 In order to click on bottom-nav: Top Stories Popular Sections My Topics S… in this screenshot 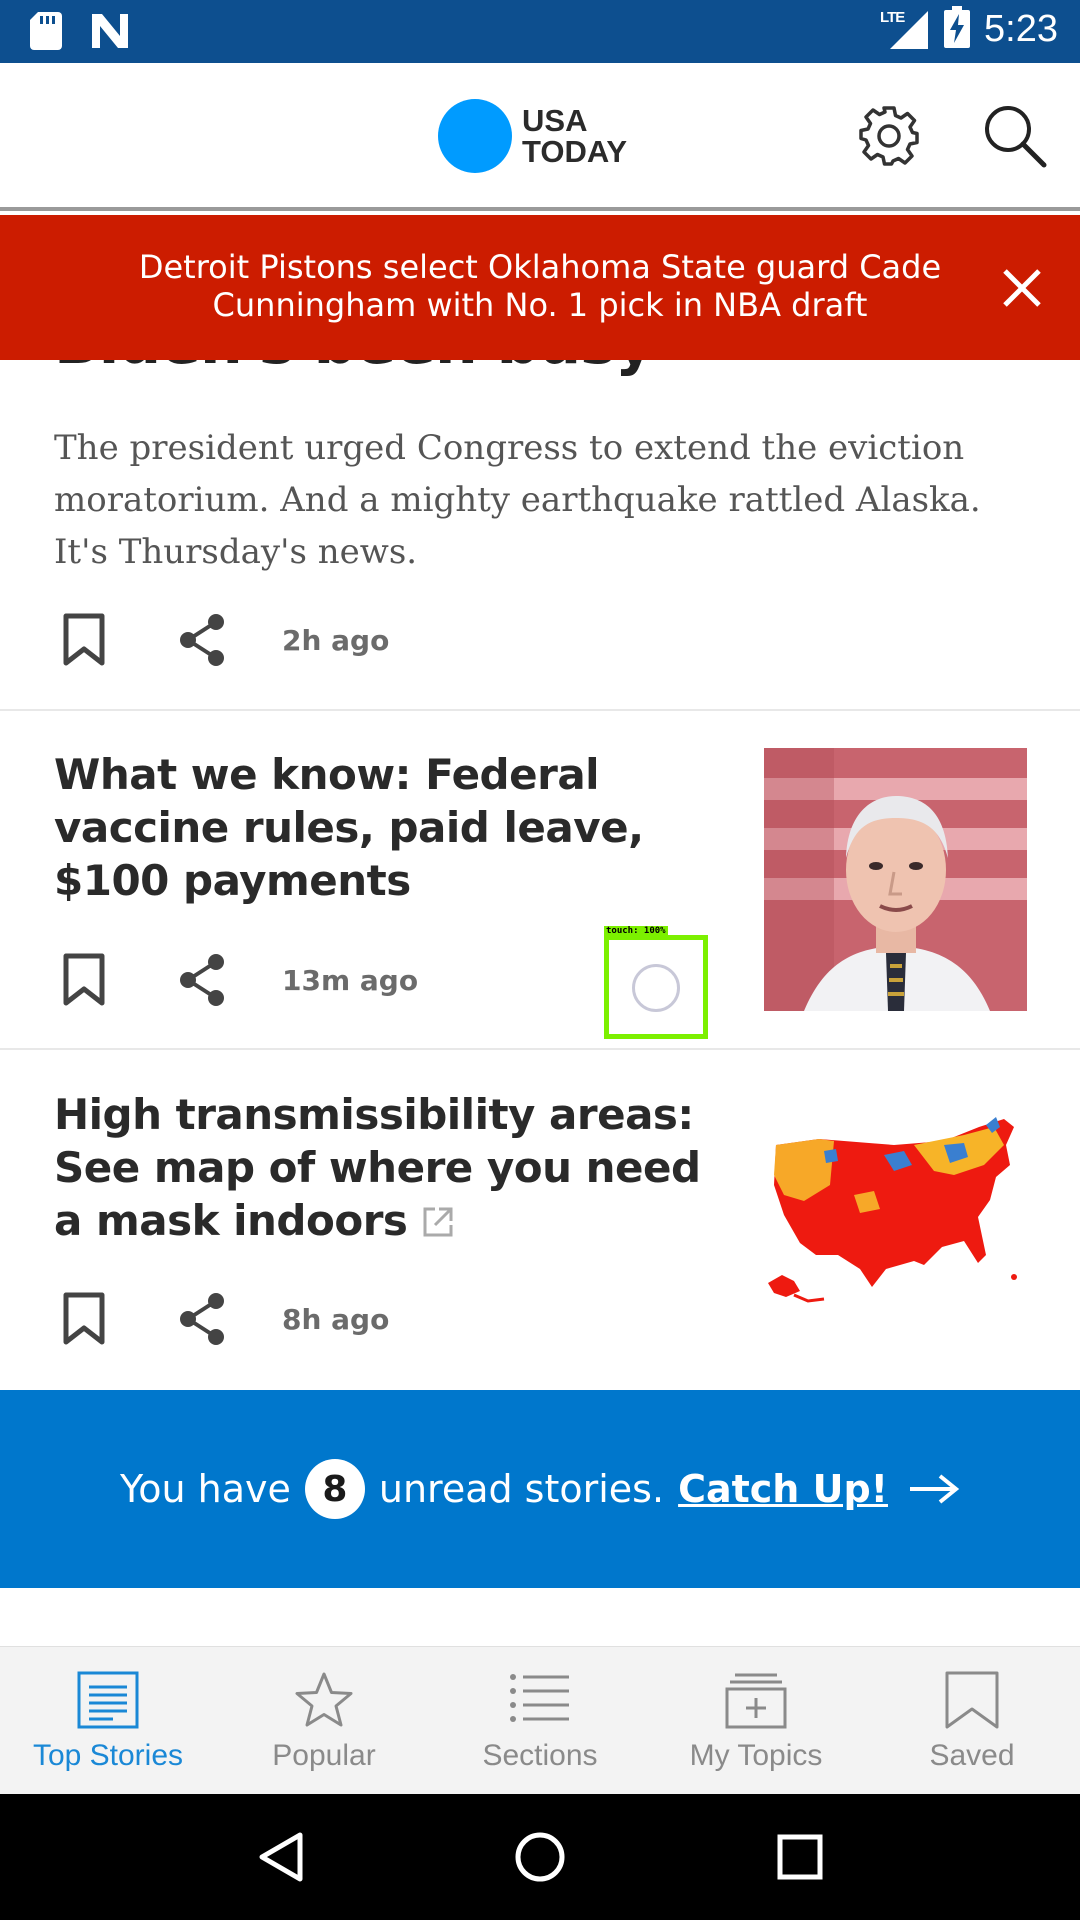, I will do `click(540, 1720)`.